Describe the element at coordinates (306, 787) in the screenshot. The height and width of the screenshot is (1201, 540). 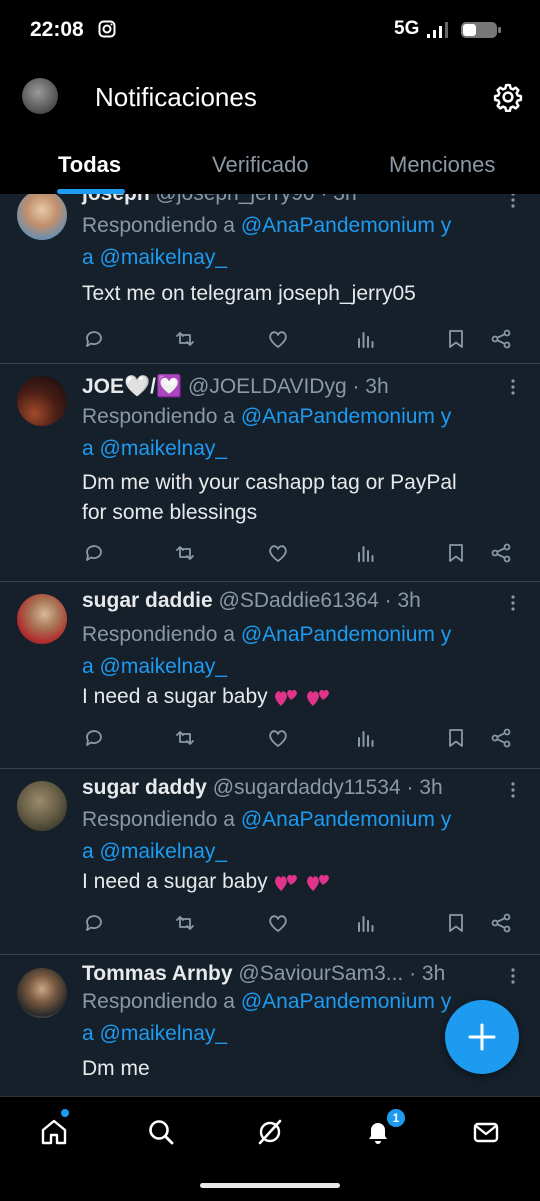
I see `author-handle: @sugardaddy11534` at that location.